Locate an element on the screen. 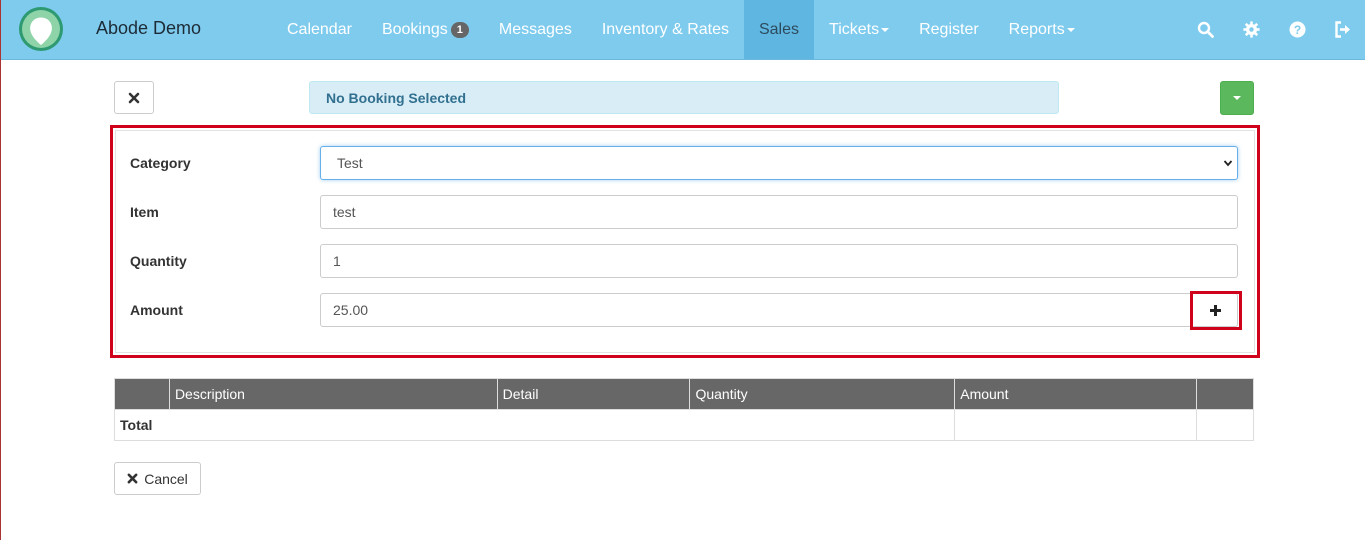 This screenshot has height=540, width=1365. search-button is located at coordinates (1205, 29).